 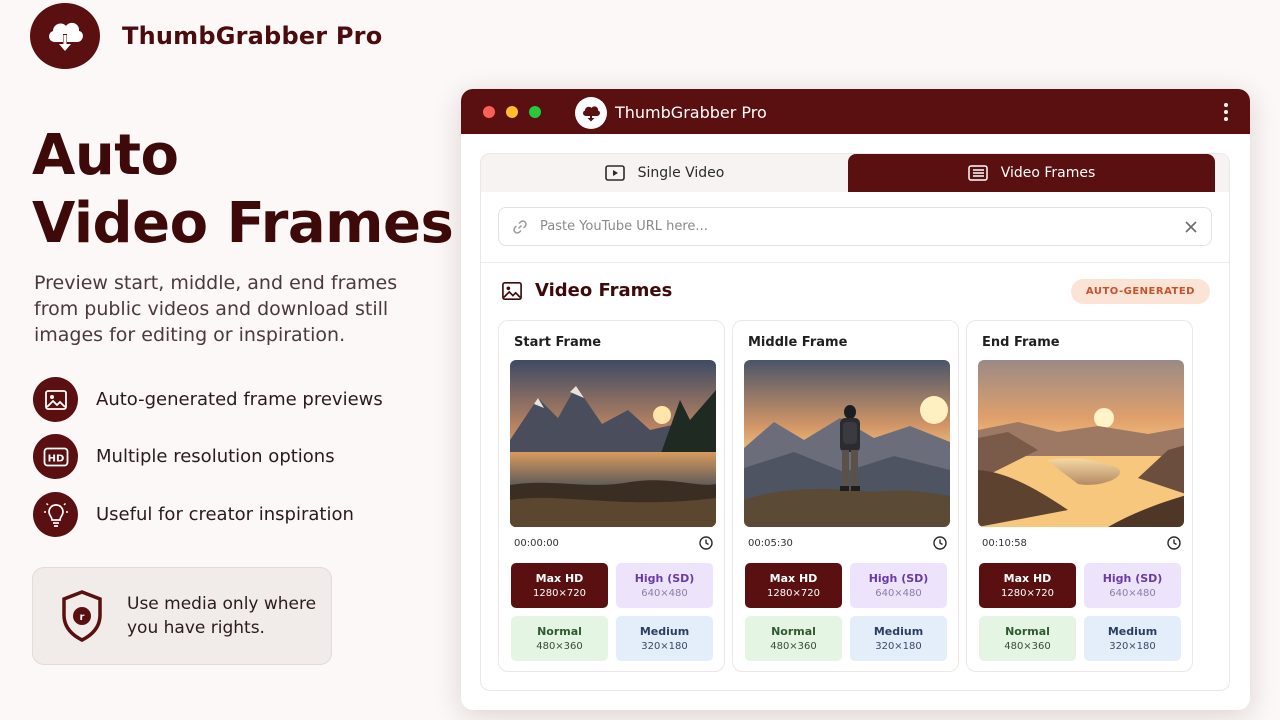 I want to click on rights-notice: r Use media only where you have rights., so click(x=182, y=616).